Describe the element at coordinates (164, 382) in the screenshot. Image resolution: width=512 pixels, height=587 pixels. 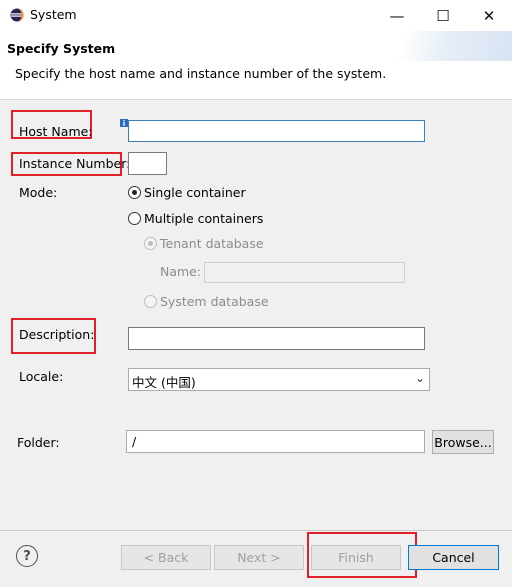
I see `locale-value: 中文 (中国)` at that location.